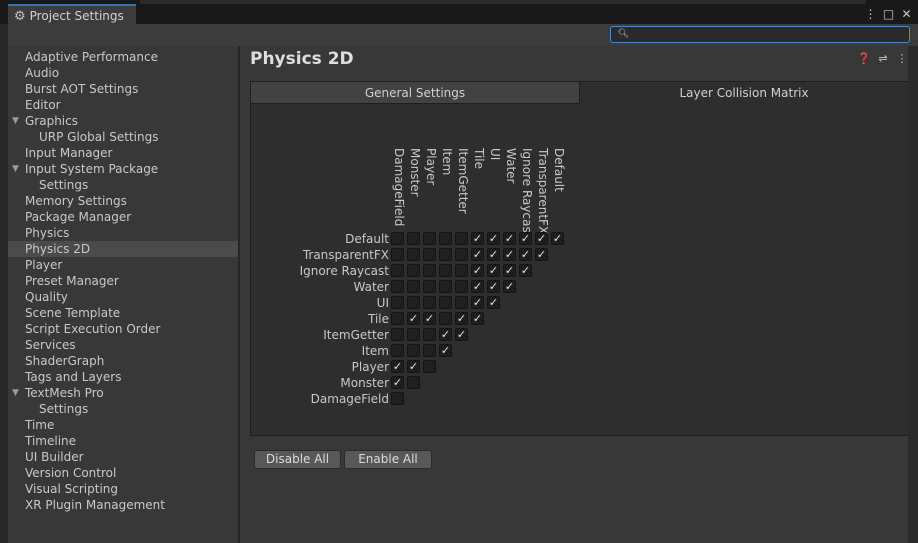 This screenshot has height=543, width=918. What do you see at coordinates (123, 137) in the screenshot?
I see `sidebar-item: URP Global Settings` at bounding box center [123, 137].